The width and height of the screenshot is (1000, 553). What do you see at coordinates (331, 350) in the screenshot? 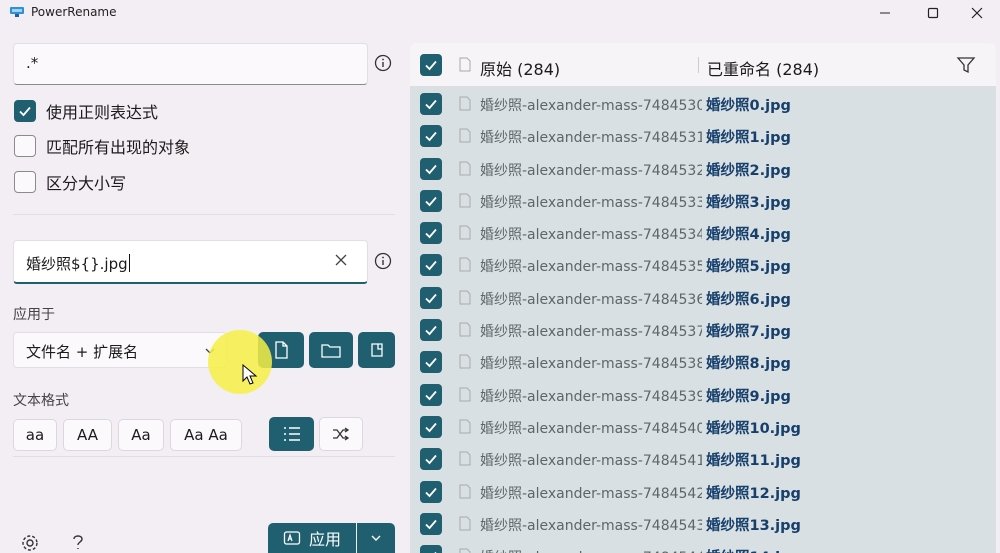
I see `include-folders-button` at bounding box center [331, 350].